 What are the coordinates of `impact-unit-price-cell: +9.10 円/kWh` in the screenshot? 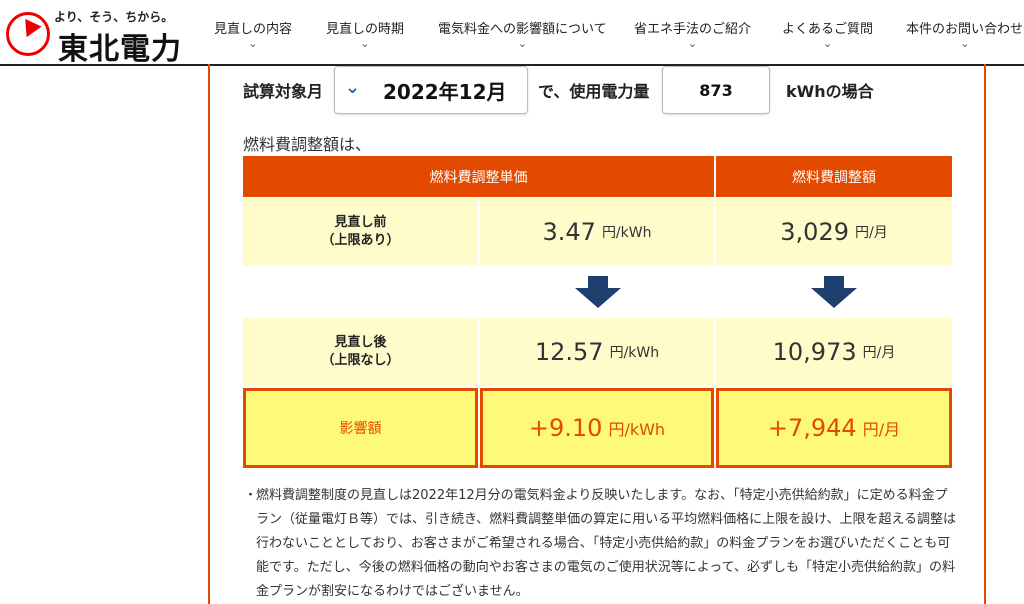 It's located at (597, 428).